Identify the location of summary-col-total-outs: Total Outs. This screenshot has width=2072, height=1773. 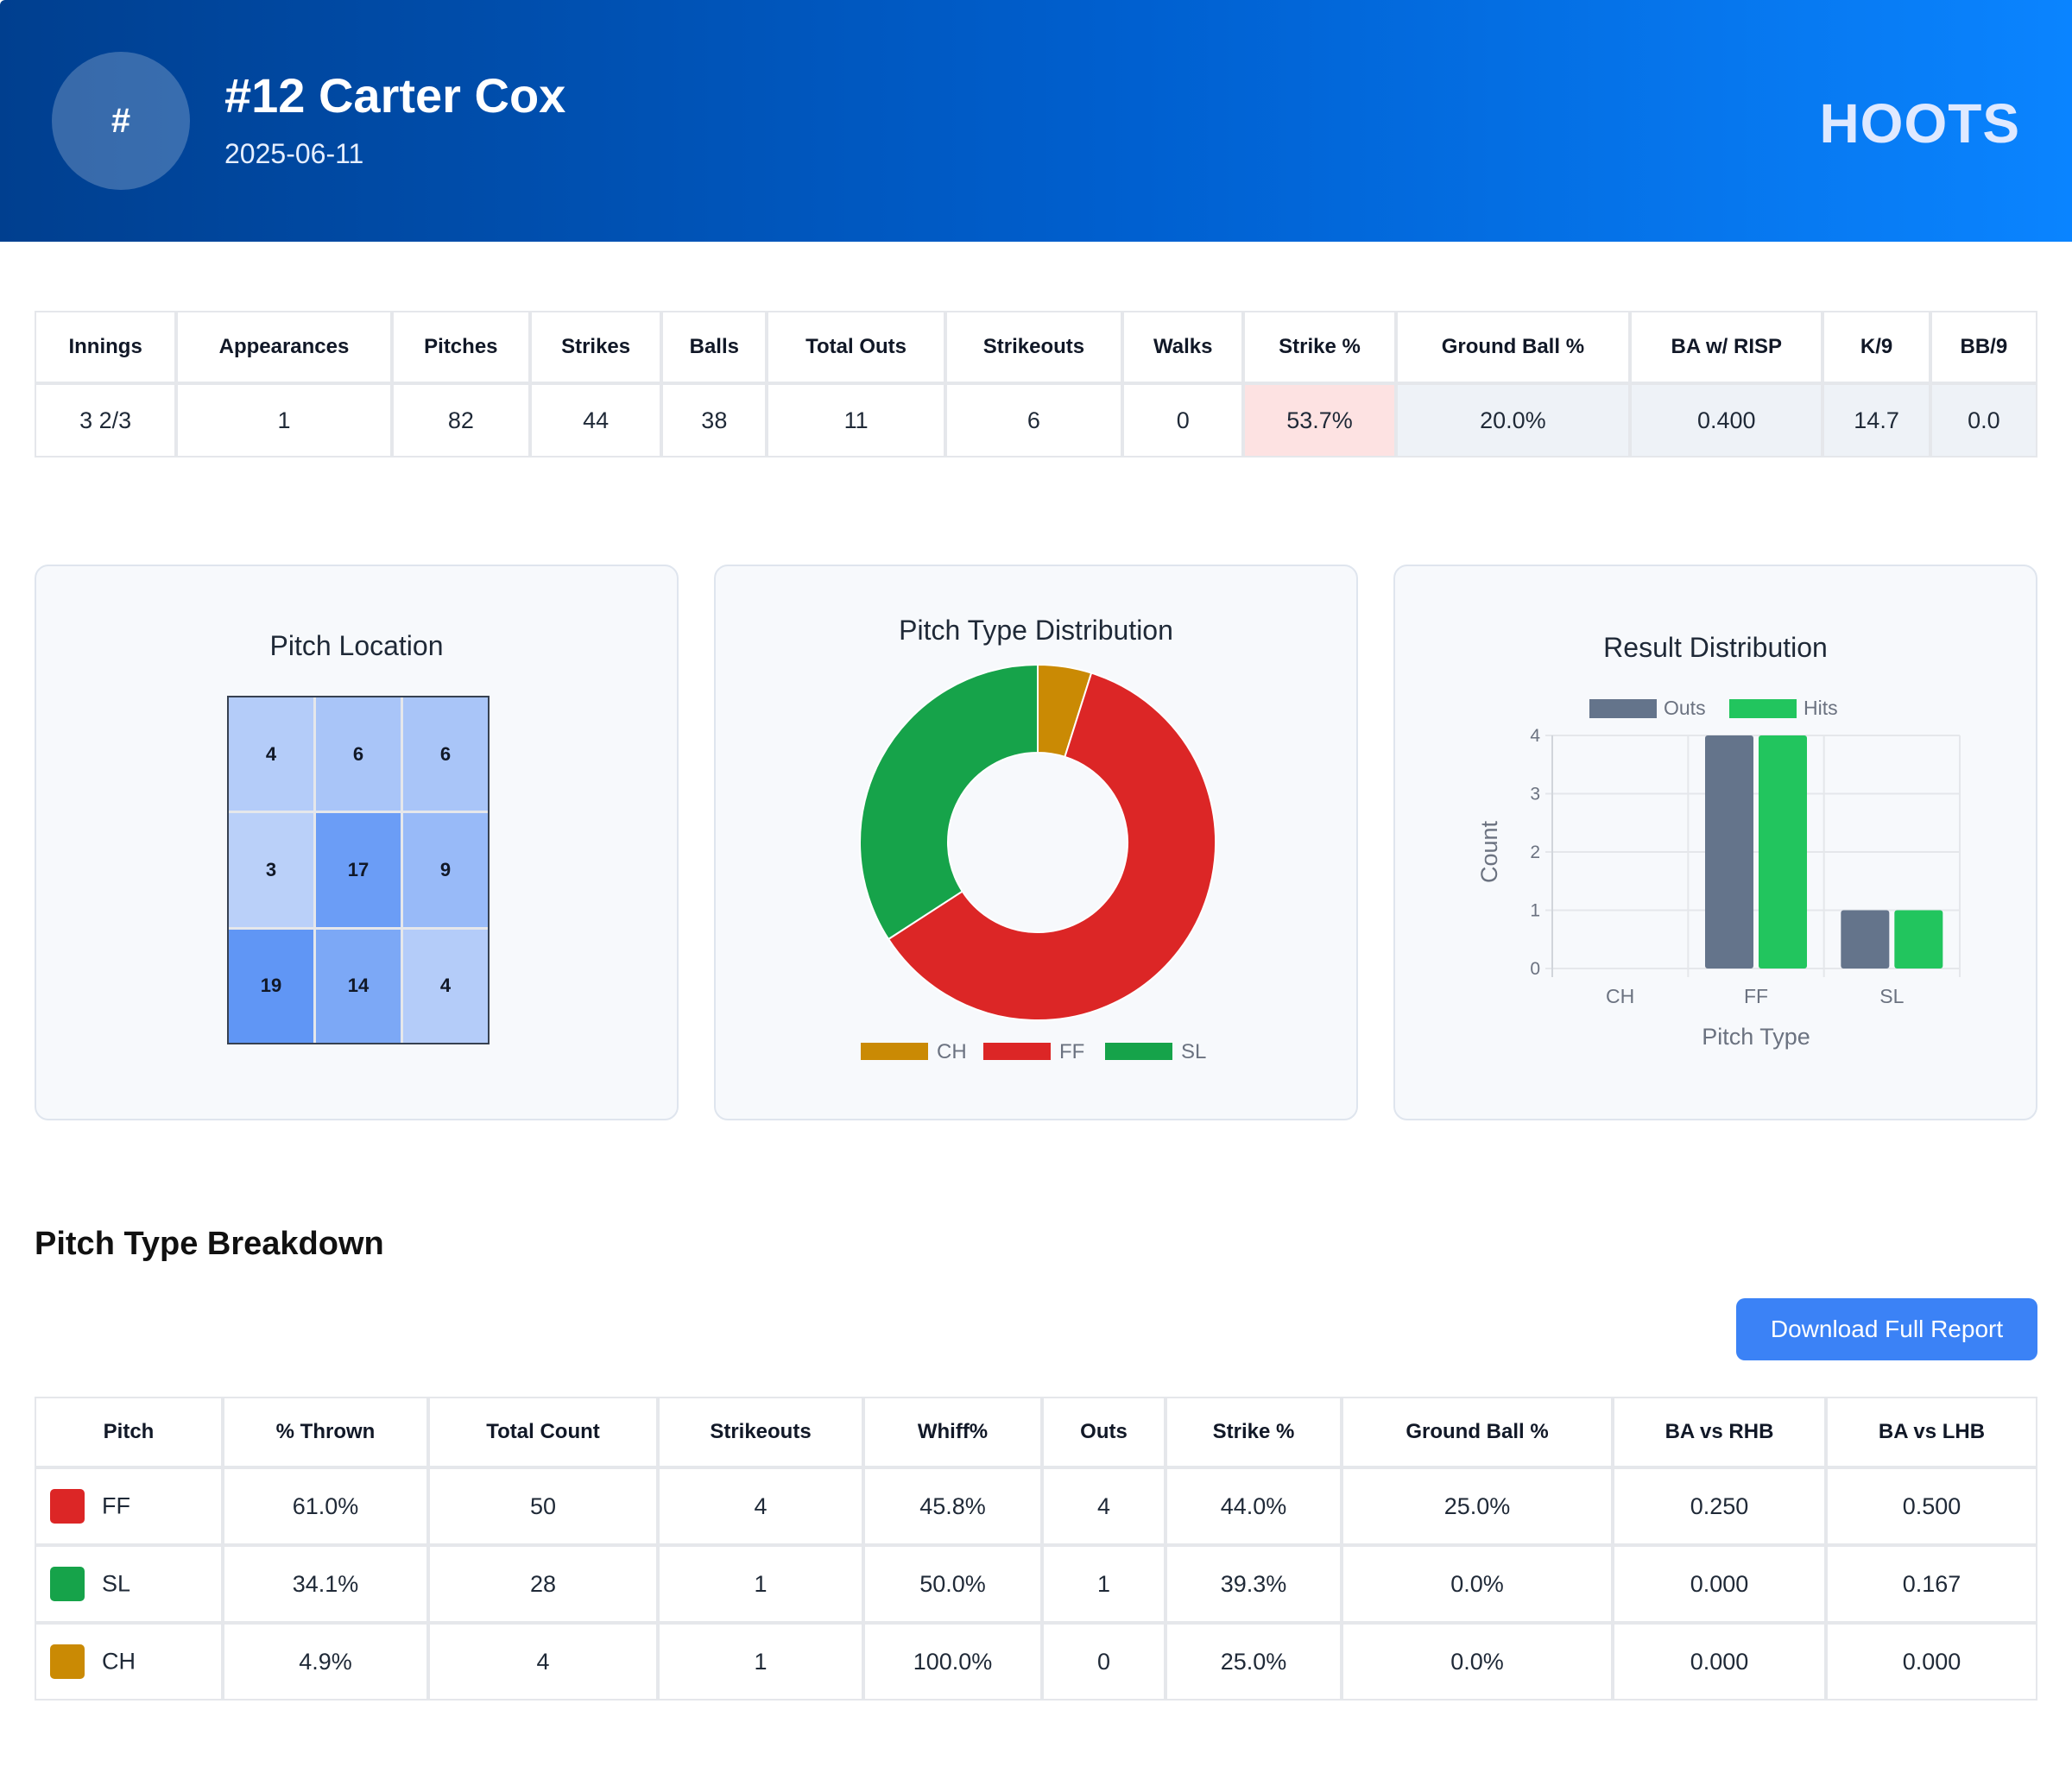
(856, 347).